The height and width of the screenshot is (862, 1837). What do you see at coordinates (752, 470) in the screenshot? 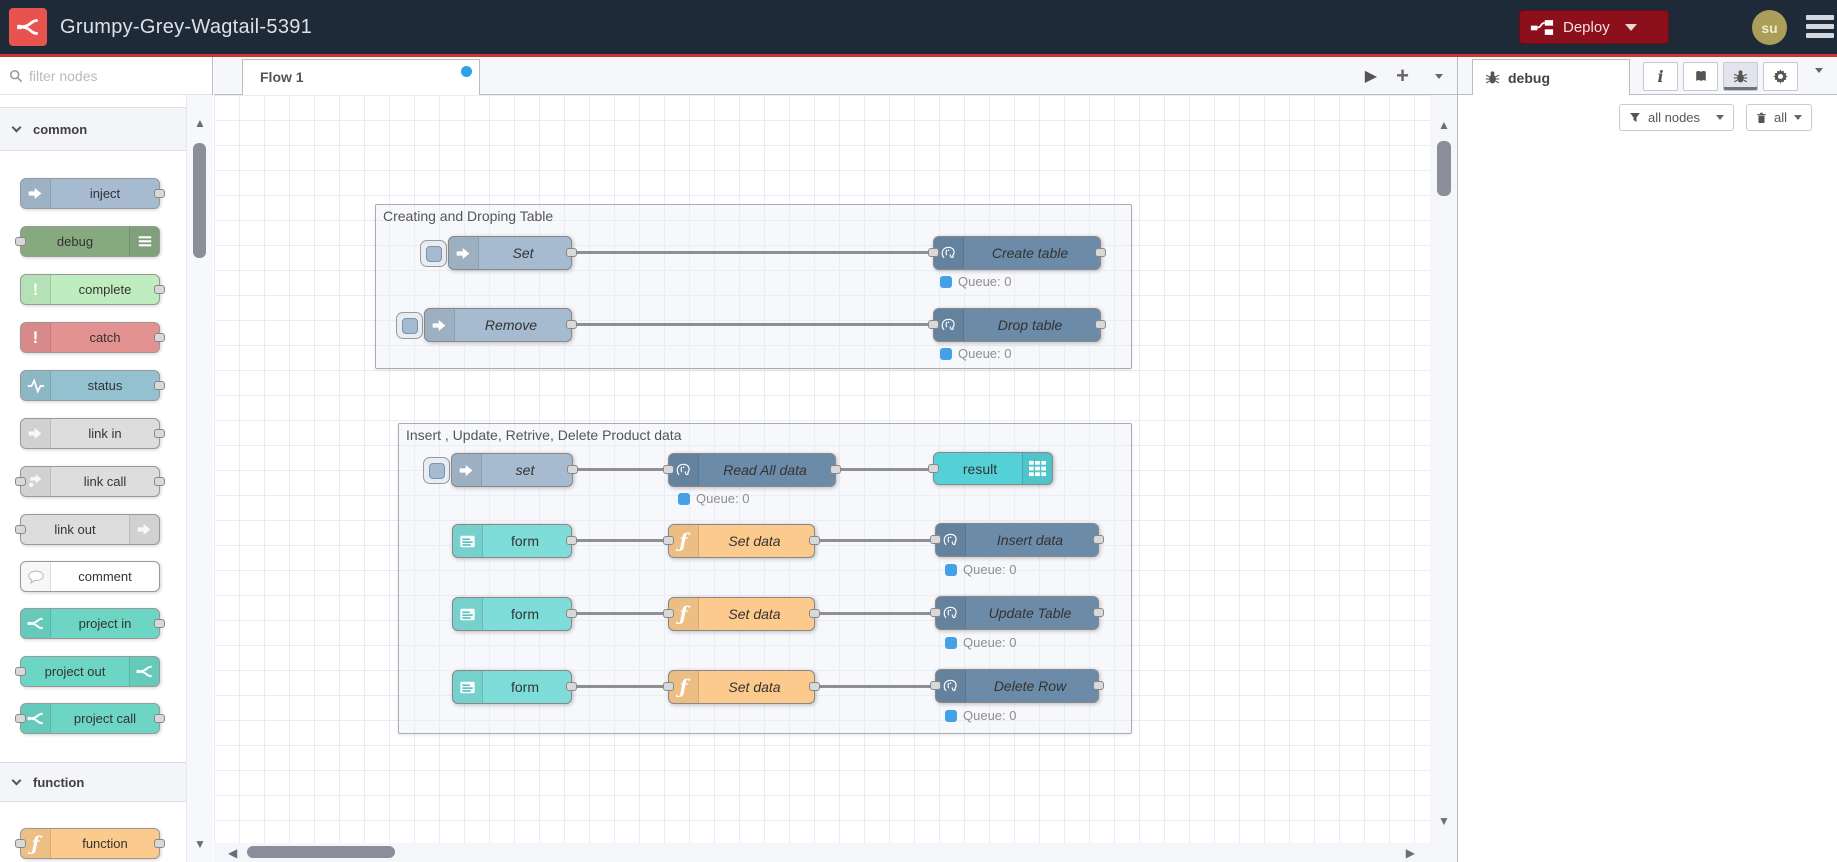
I see `node-read-all-data: Read All data` at bounding box center [752, 470].